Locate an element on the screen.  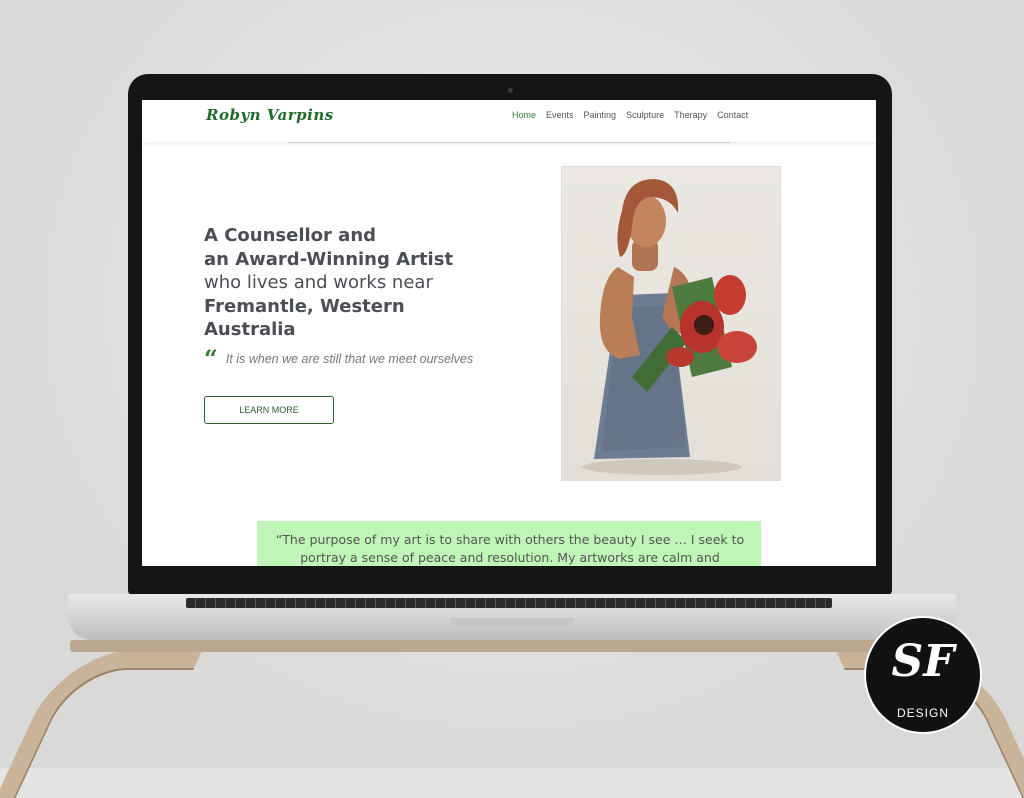
hero-line-2: an Award-Winning Artist is located at coordinates (329, 259).